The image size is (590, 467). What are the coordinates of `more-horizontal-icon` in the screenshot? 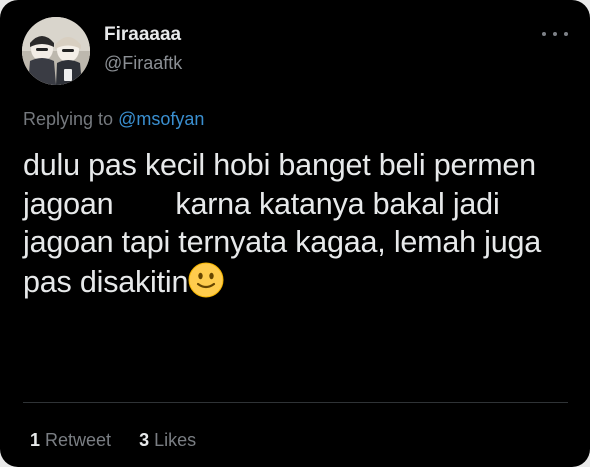 It's located at (555, 34).